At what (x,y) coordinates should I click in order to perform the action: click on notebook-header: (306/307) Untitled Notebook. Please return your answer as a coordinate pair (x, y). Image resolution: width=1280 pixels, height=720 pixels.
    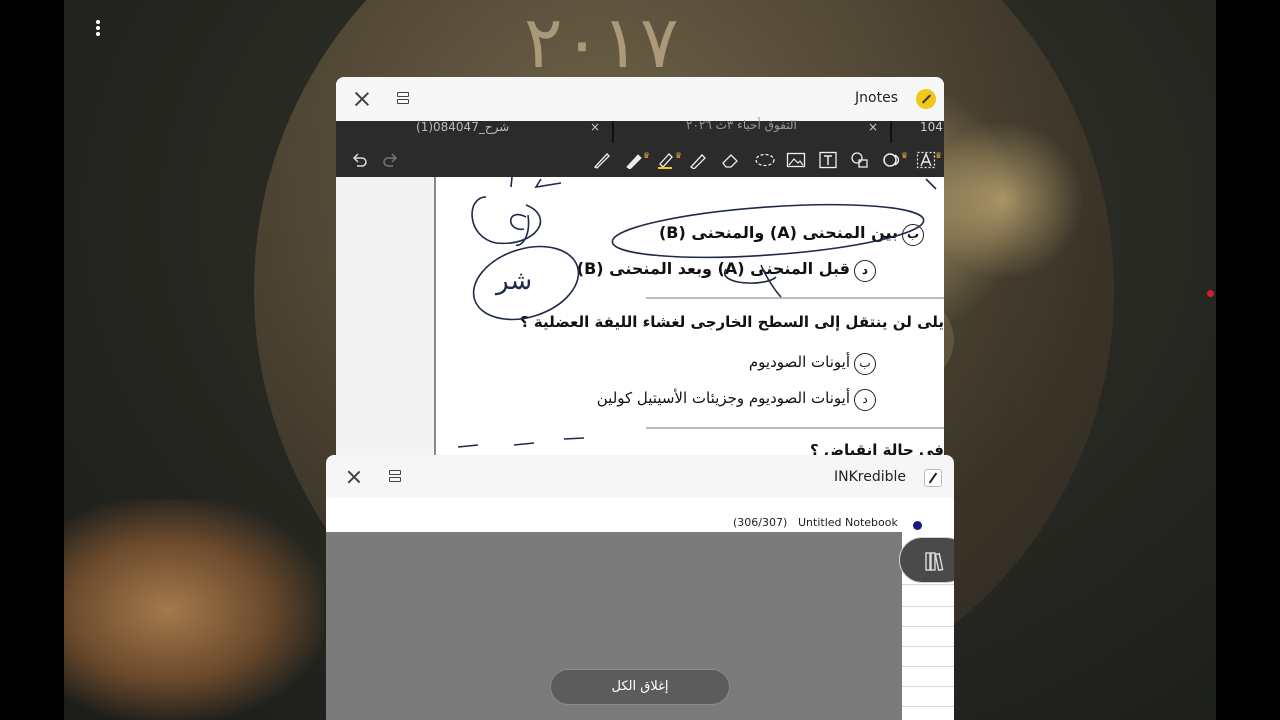
    Looking at the image, I should click on (614, 523).